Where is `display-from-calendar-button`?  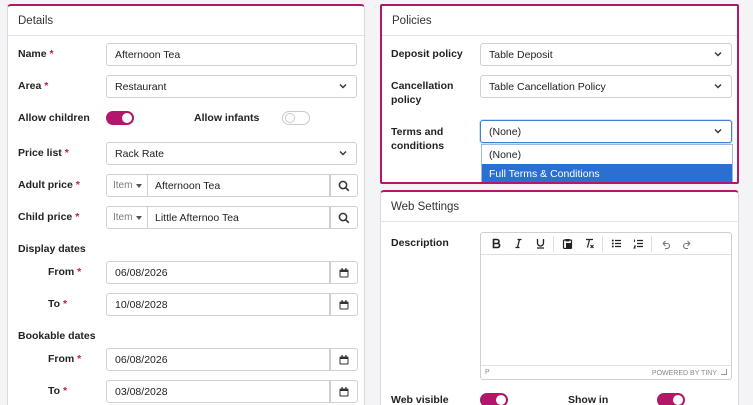 display-from-calendar-button is located at coordinates (344, 272).